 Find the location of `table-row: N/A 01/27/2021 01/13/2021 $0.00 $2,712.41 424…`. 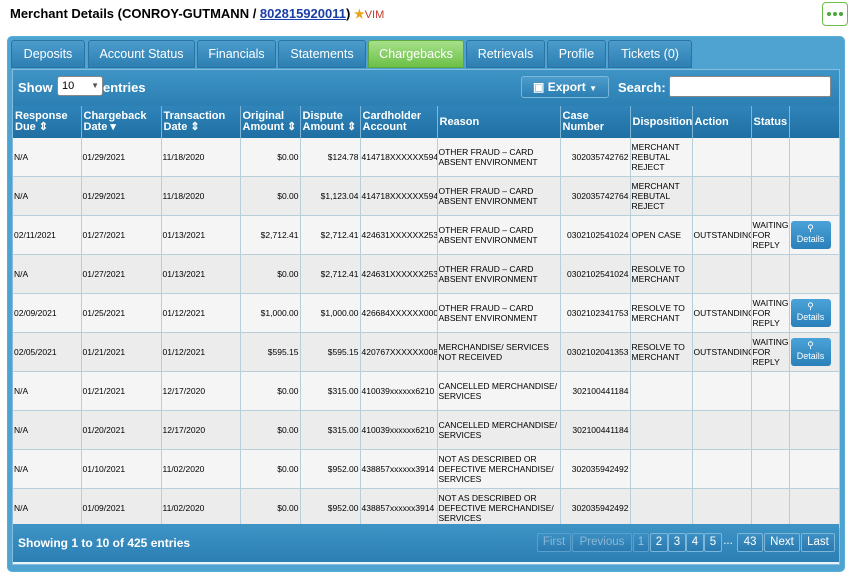

table-row: N/A 01/27/2021 01/13/2021 $0.00 $2,712.41 424… is located at coordinates (426, 274).